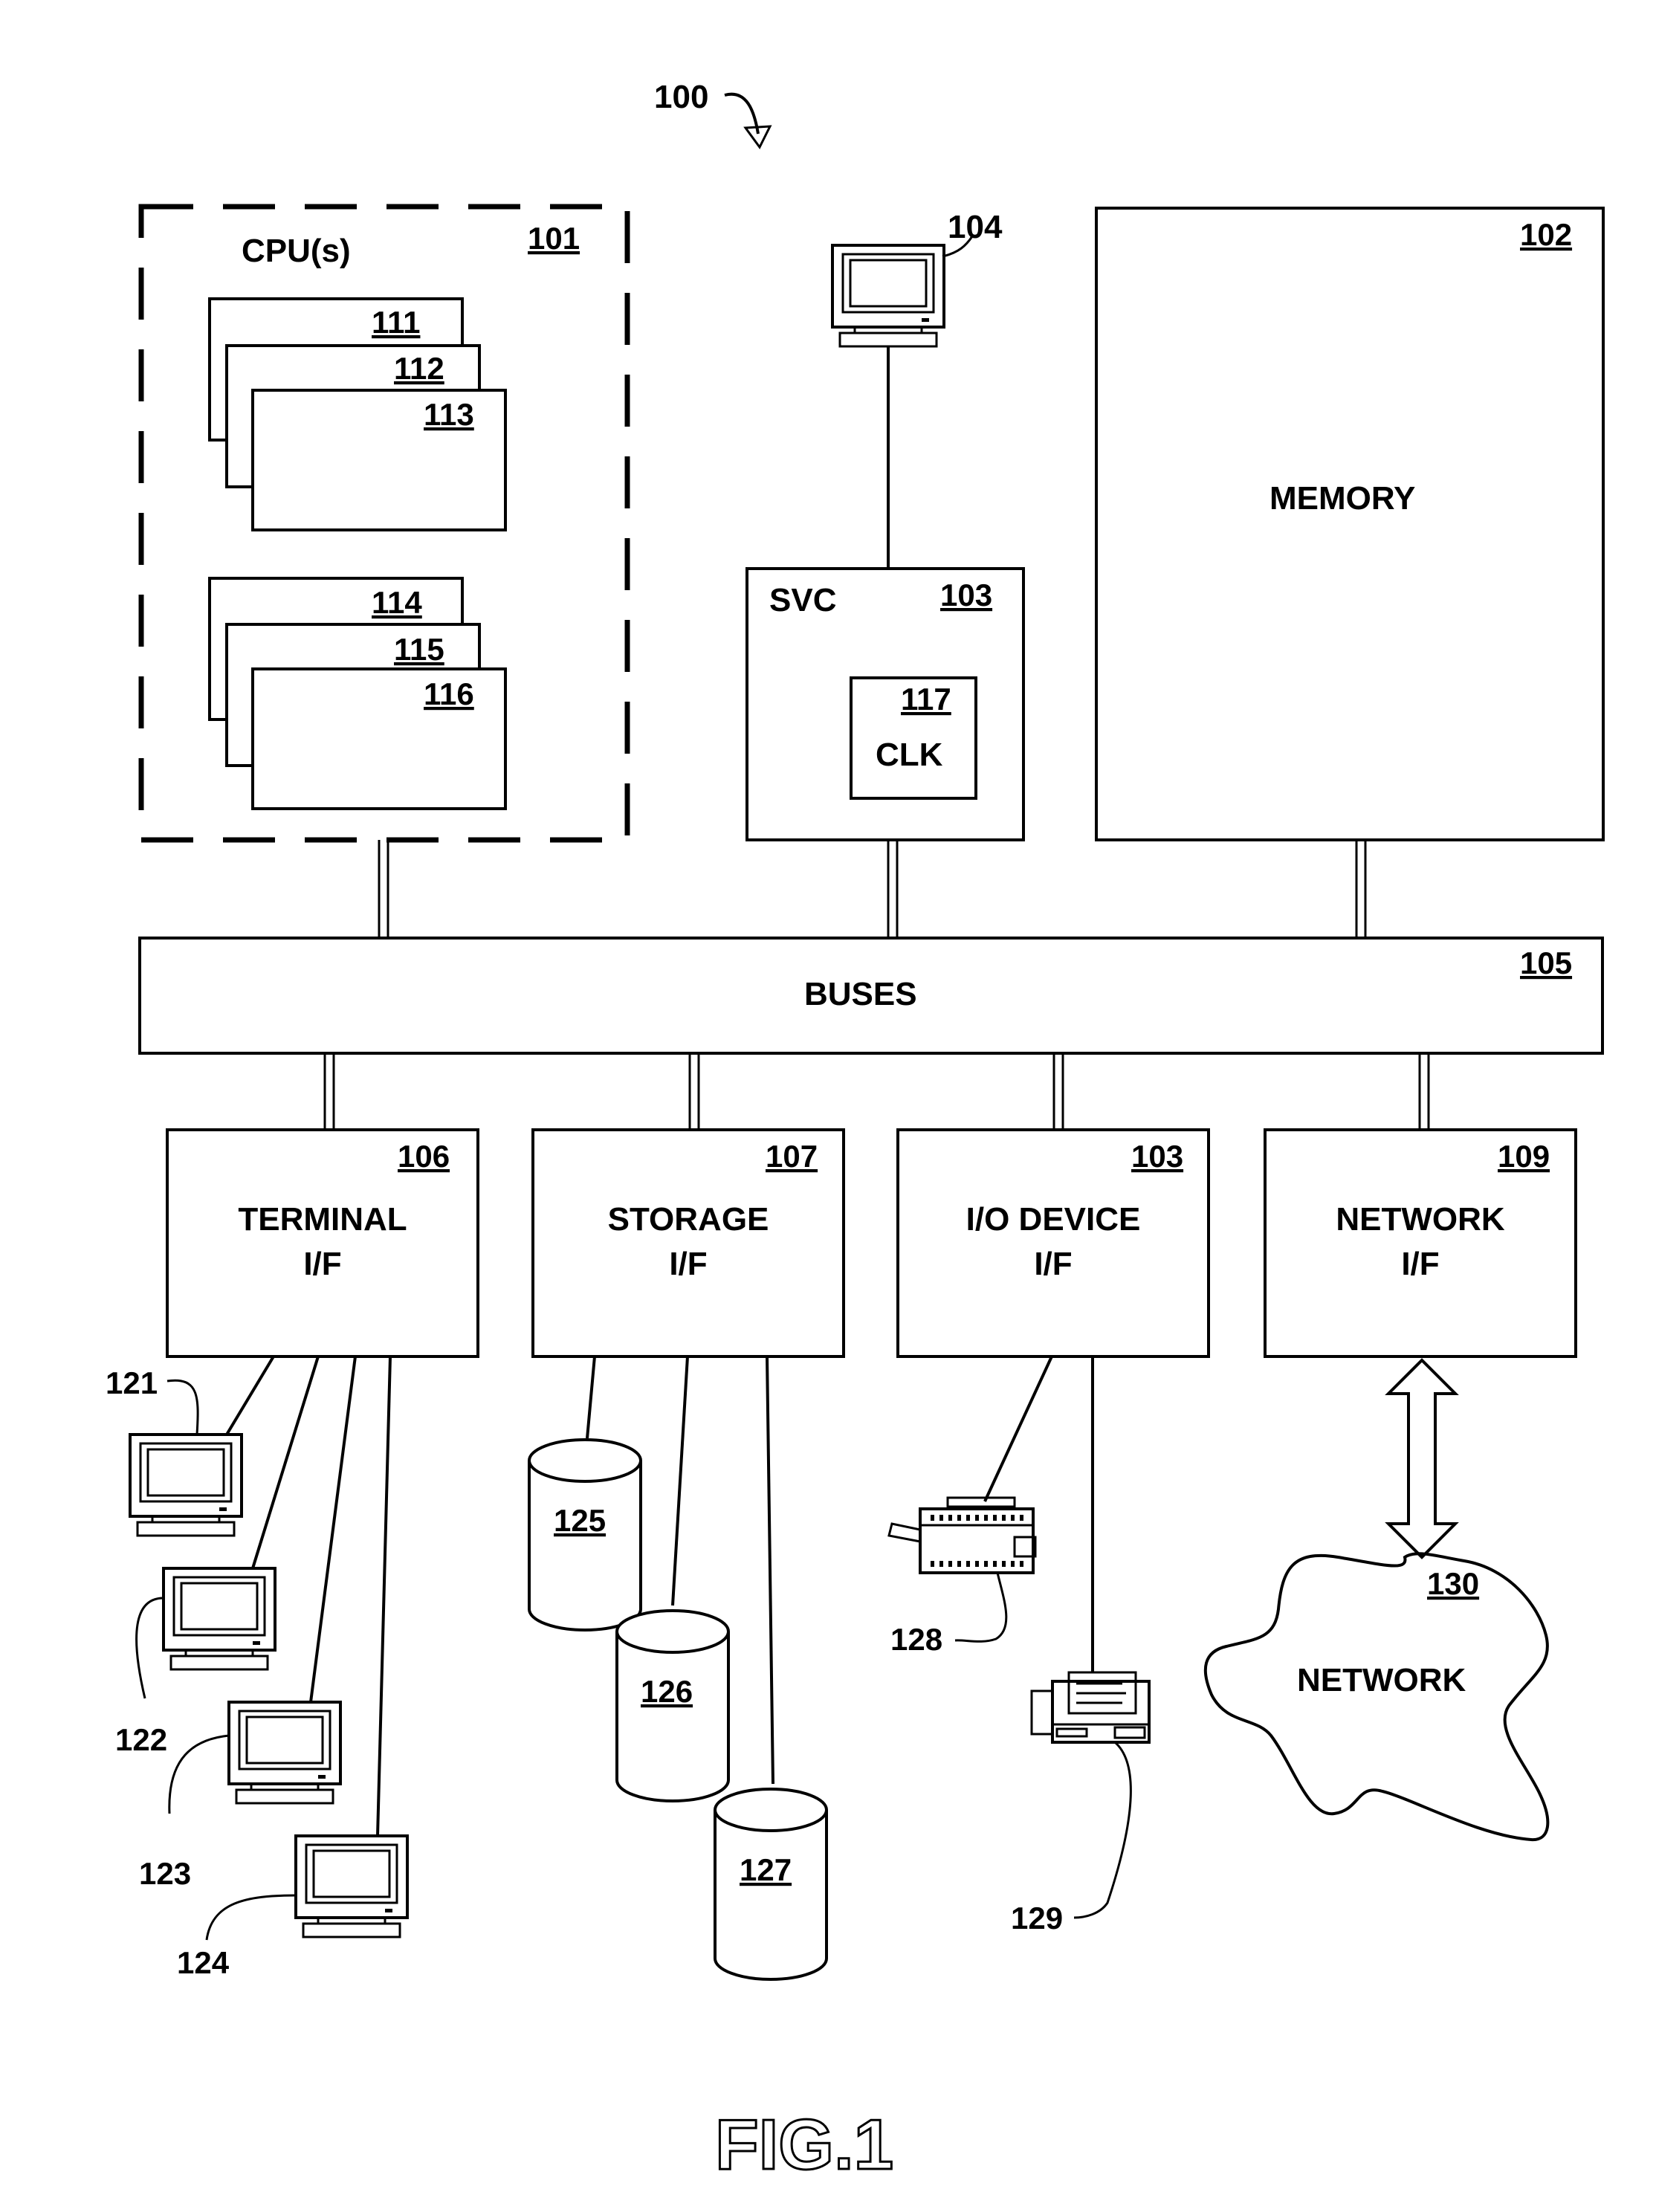  What do you see at coordinates (1157, 1156) in the screenshot?
I see `io-device-interface-ref: 103` at bounding box center [1157, 1156].